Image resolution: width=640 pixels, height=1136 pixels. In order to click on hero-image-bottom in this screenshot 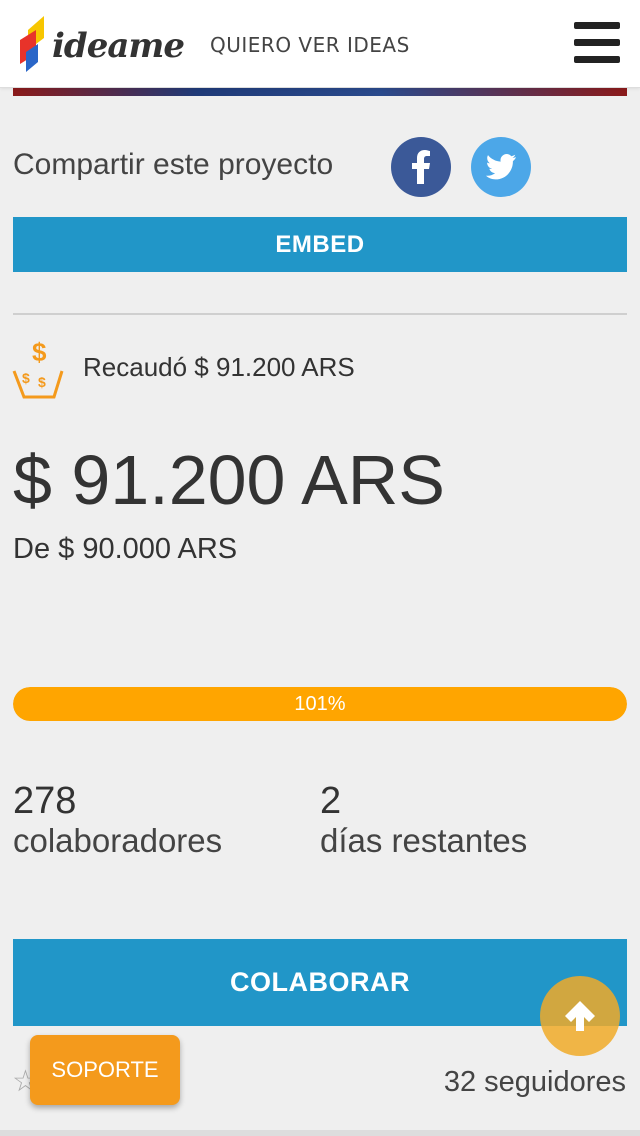, I will do `click(320, 92)`.